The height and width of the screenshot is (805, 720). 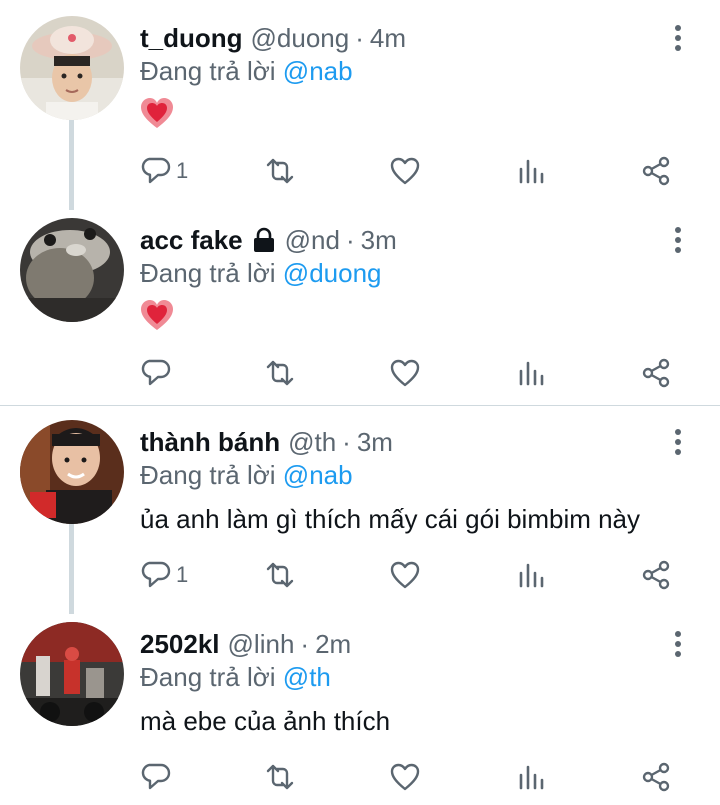 What do you see at coordinates (261, 644) in the screenshot?
I see `user-handle: @linh` at bounding box center [261, 644].